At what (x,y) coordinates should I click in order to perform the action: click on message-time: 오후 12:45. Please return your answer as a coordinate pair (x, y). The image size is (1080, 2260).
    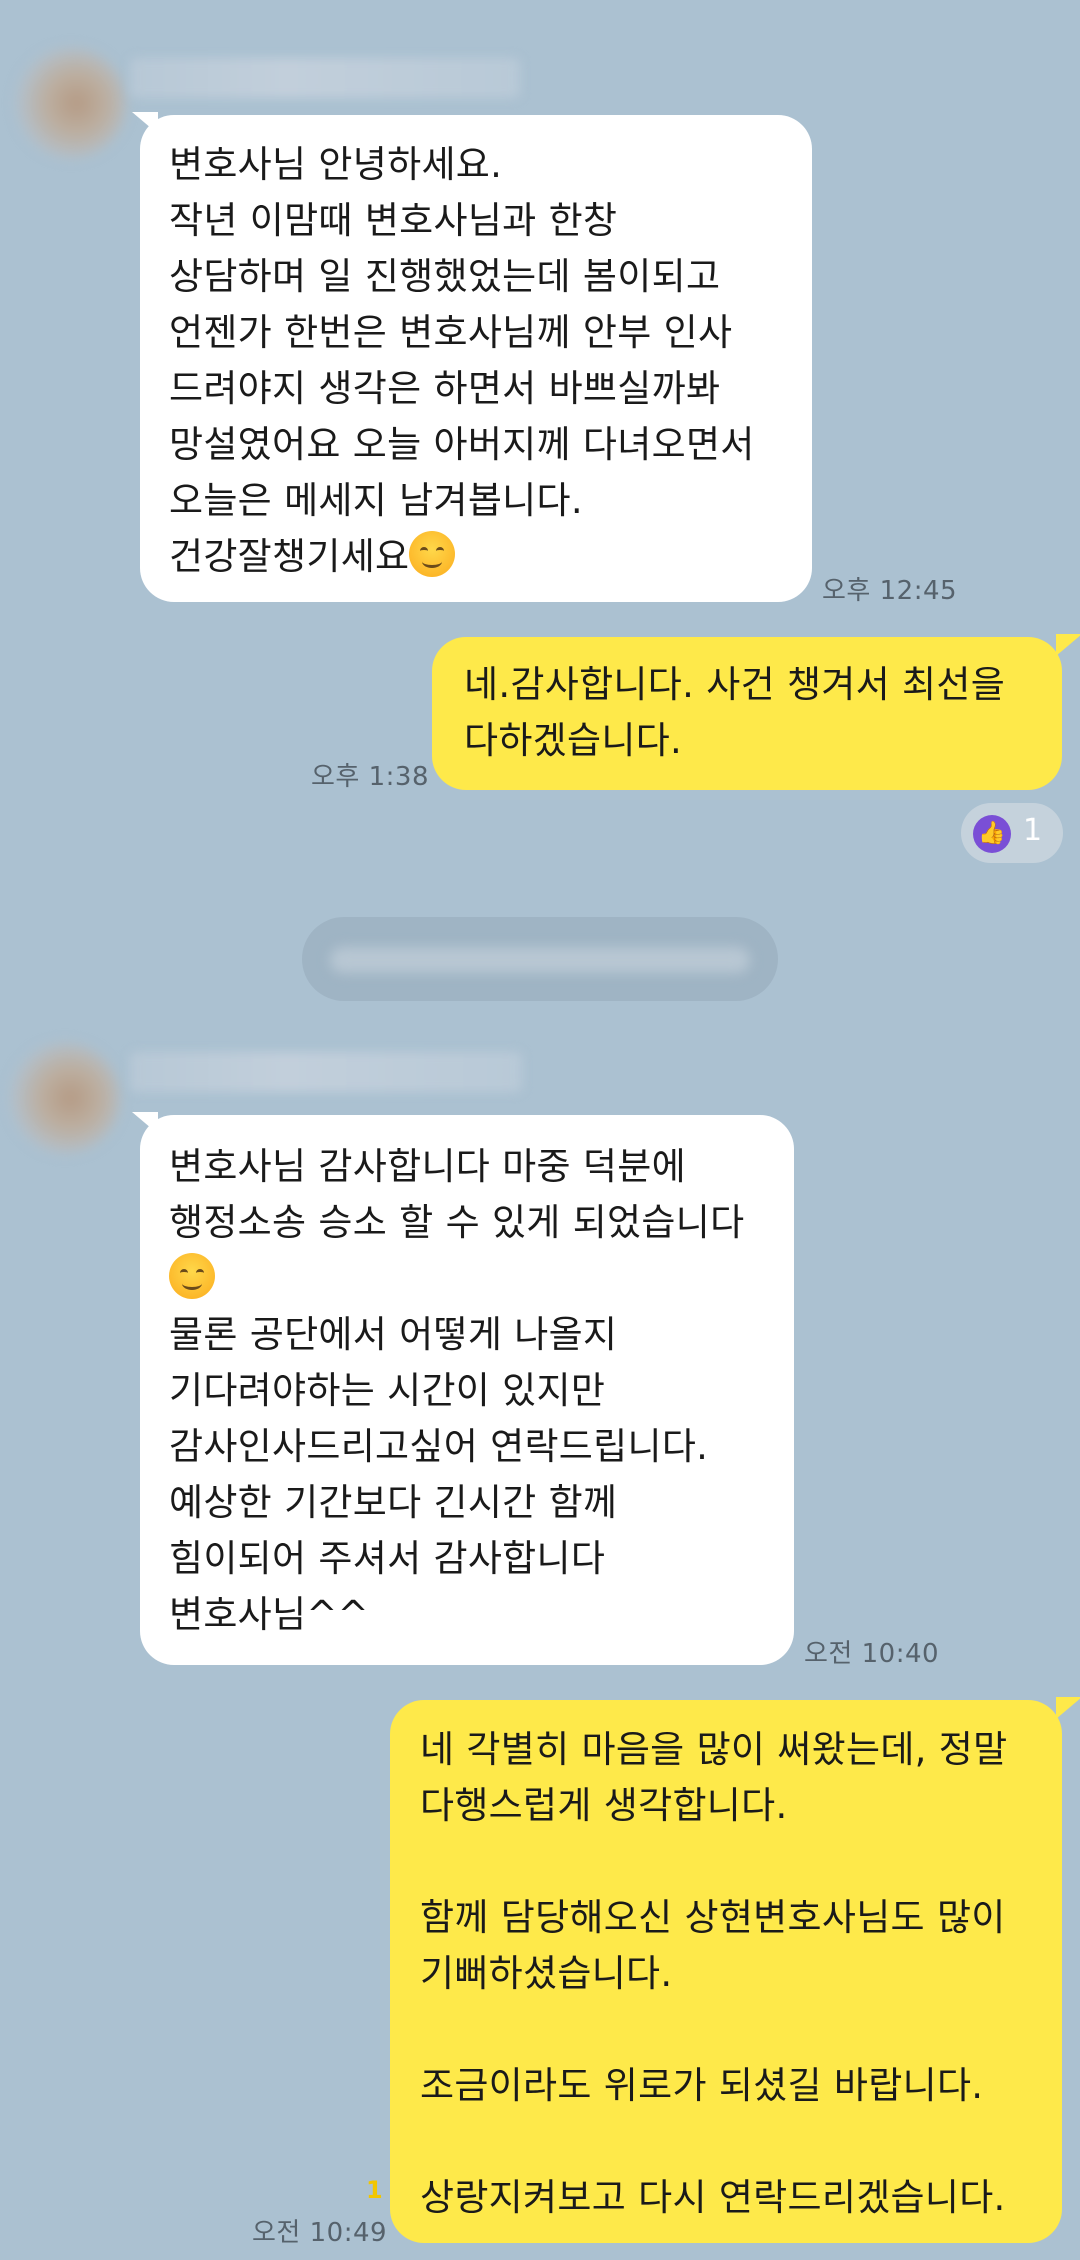
    Looking at the image, I should click on (890, 591).